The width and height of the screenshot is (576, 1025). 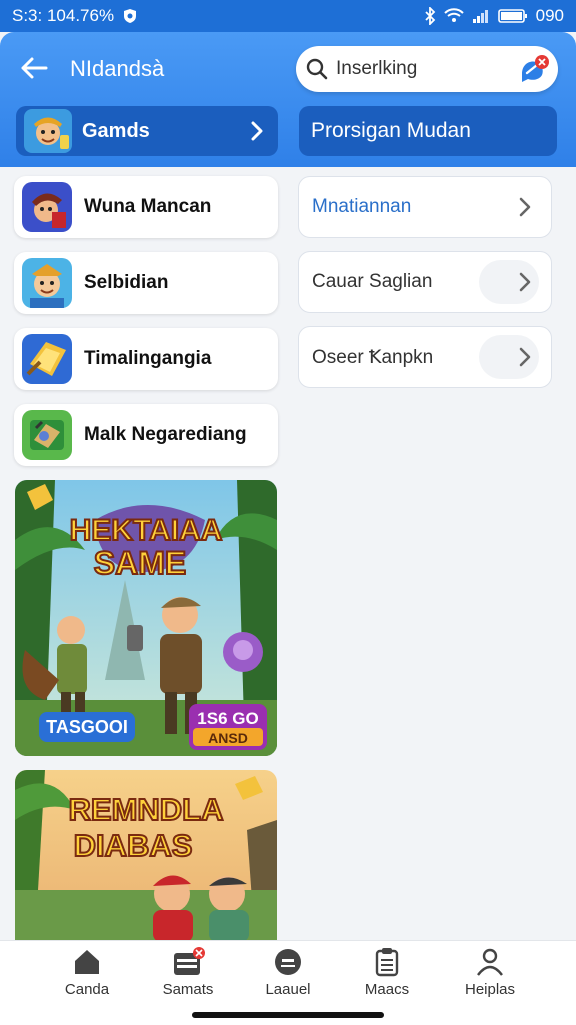 What do you see at coordinates (480, 16) in the screenshot?
I see `signal-icon` at bounding box center [480, 16].